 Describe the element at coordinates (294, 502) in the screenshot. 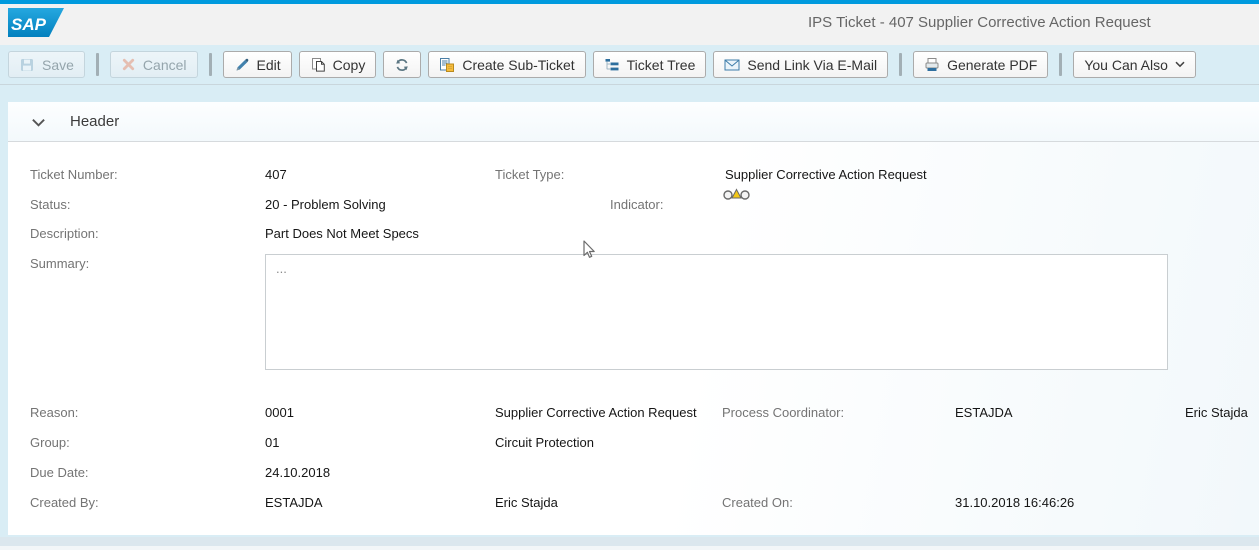

I see `created-by-code: ESTAJDA` at that location.